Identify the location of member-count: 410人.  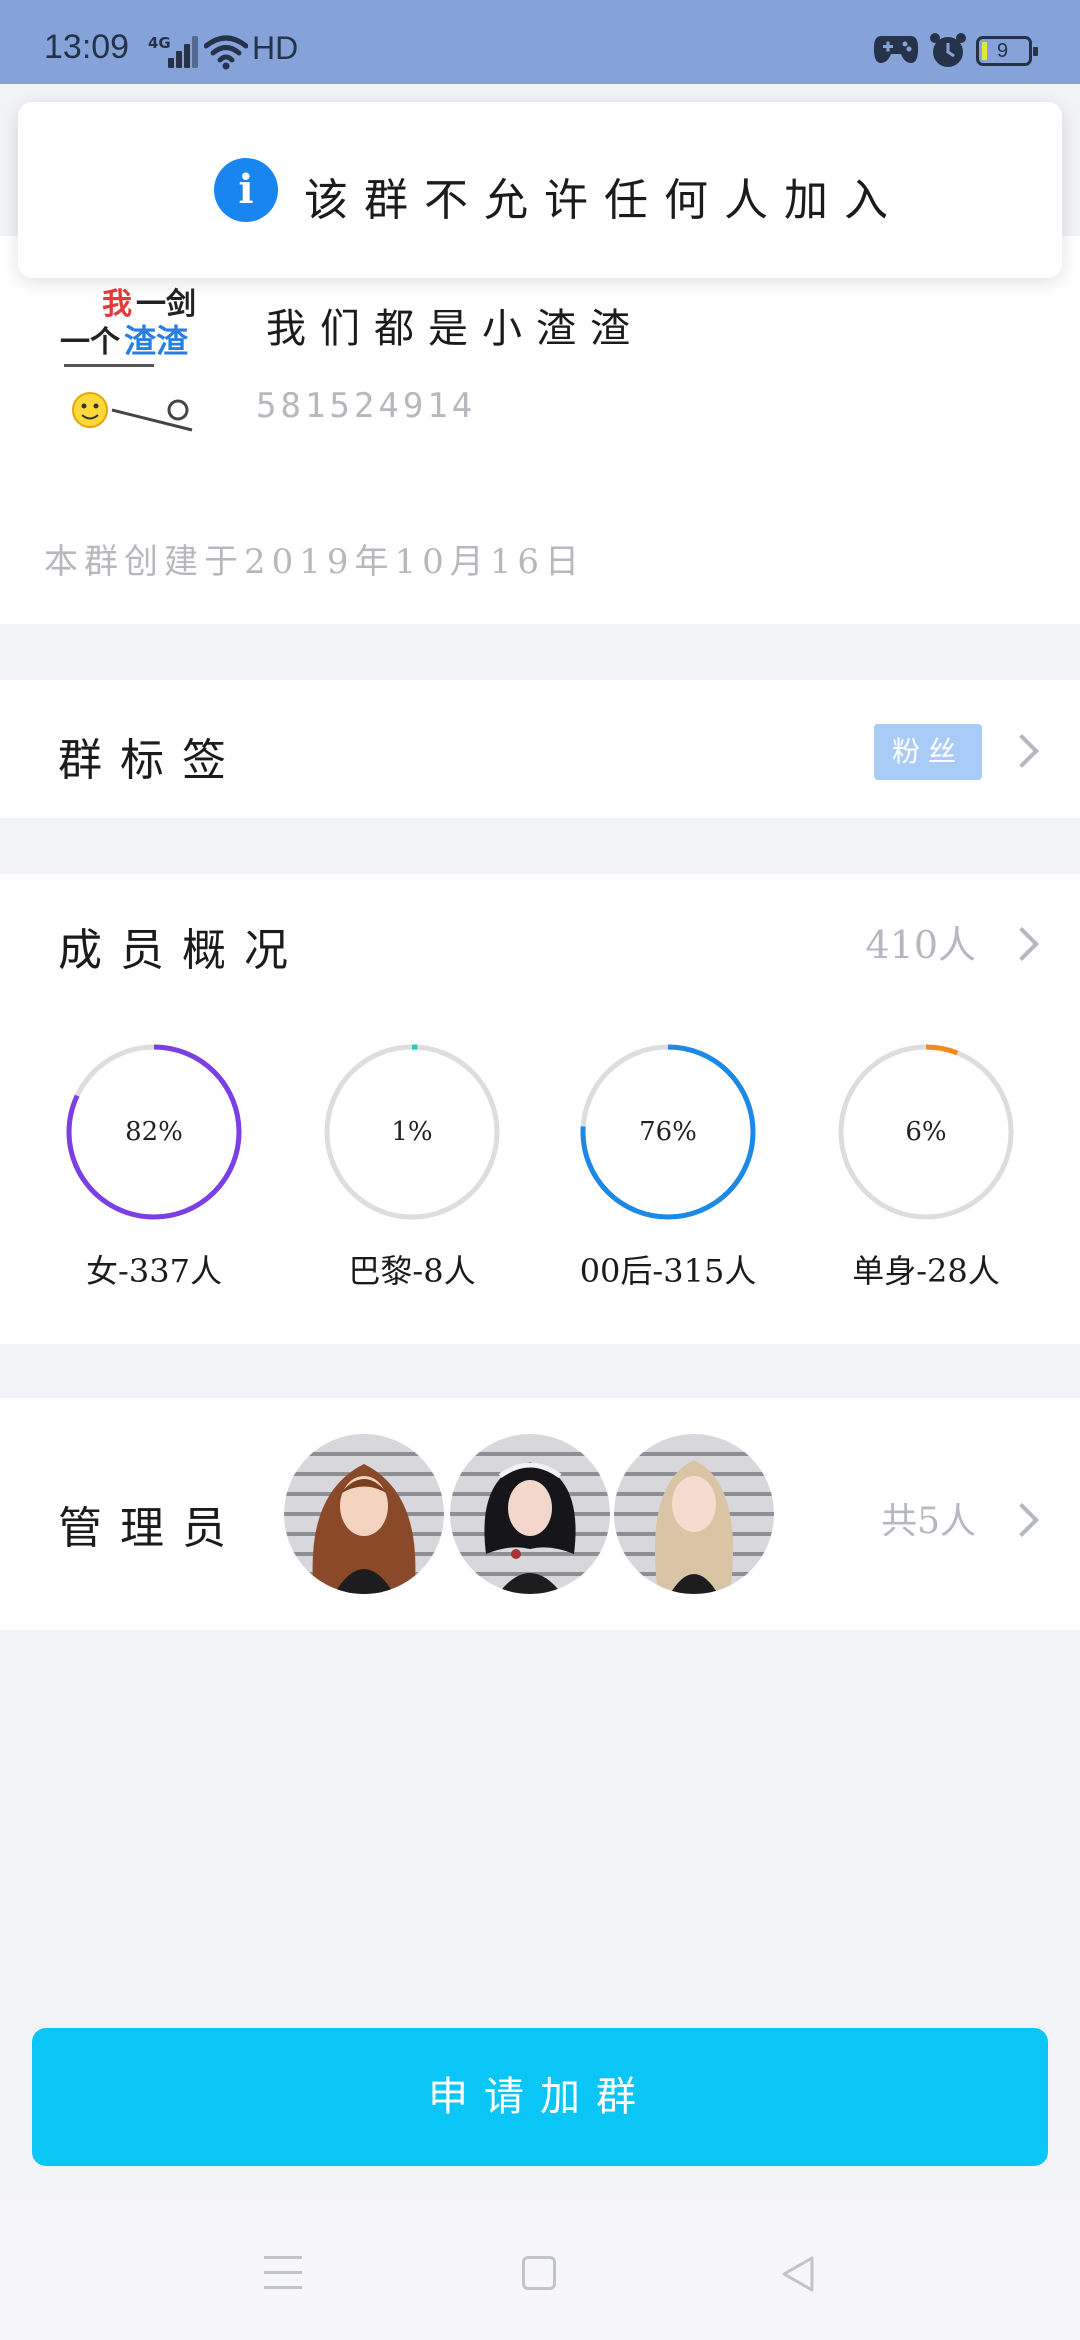
(920, 945).